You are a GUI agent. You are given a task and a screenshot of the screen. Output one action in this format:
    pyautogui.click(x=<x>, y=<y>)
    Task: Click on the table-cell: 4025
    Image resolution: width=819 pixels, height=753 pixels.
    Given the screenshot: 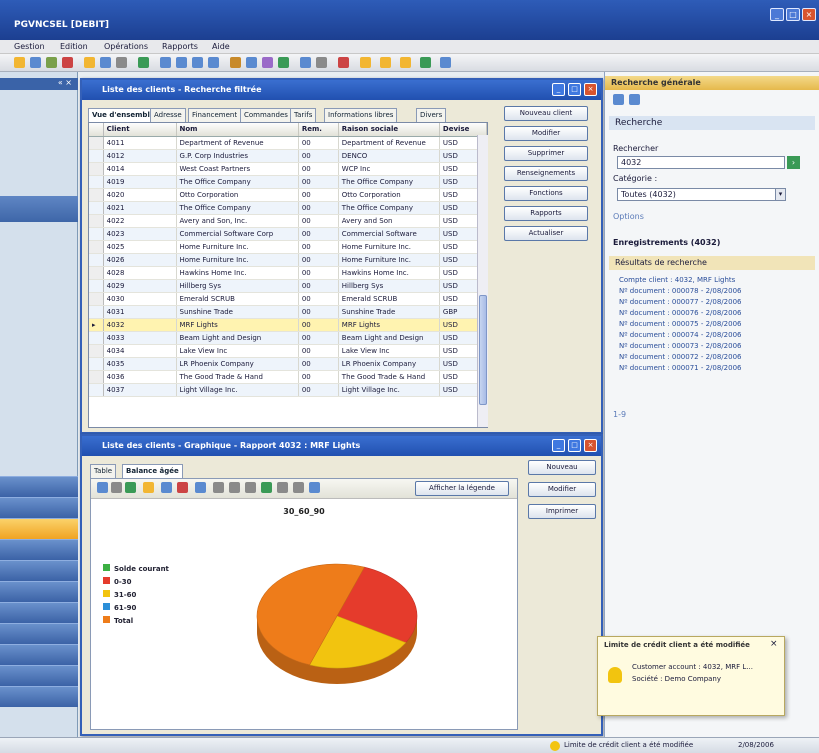 What is the action you would take?
    pyautogui.click(x=140, y=247)
    